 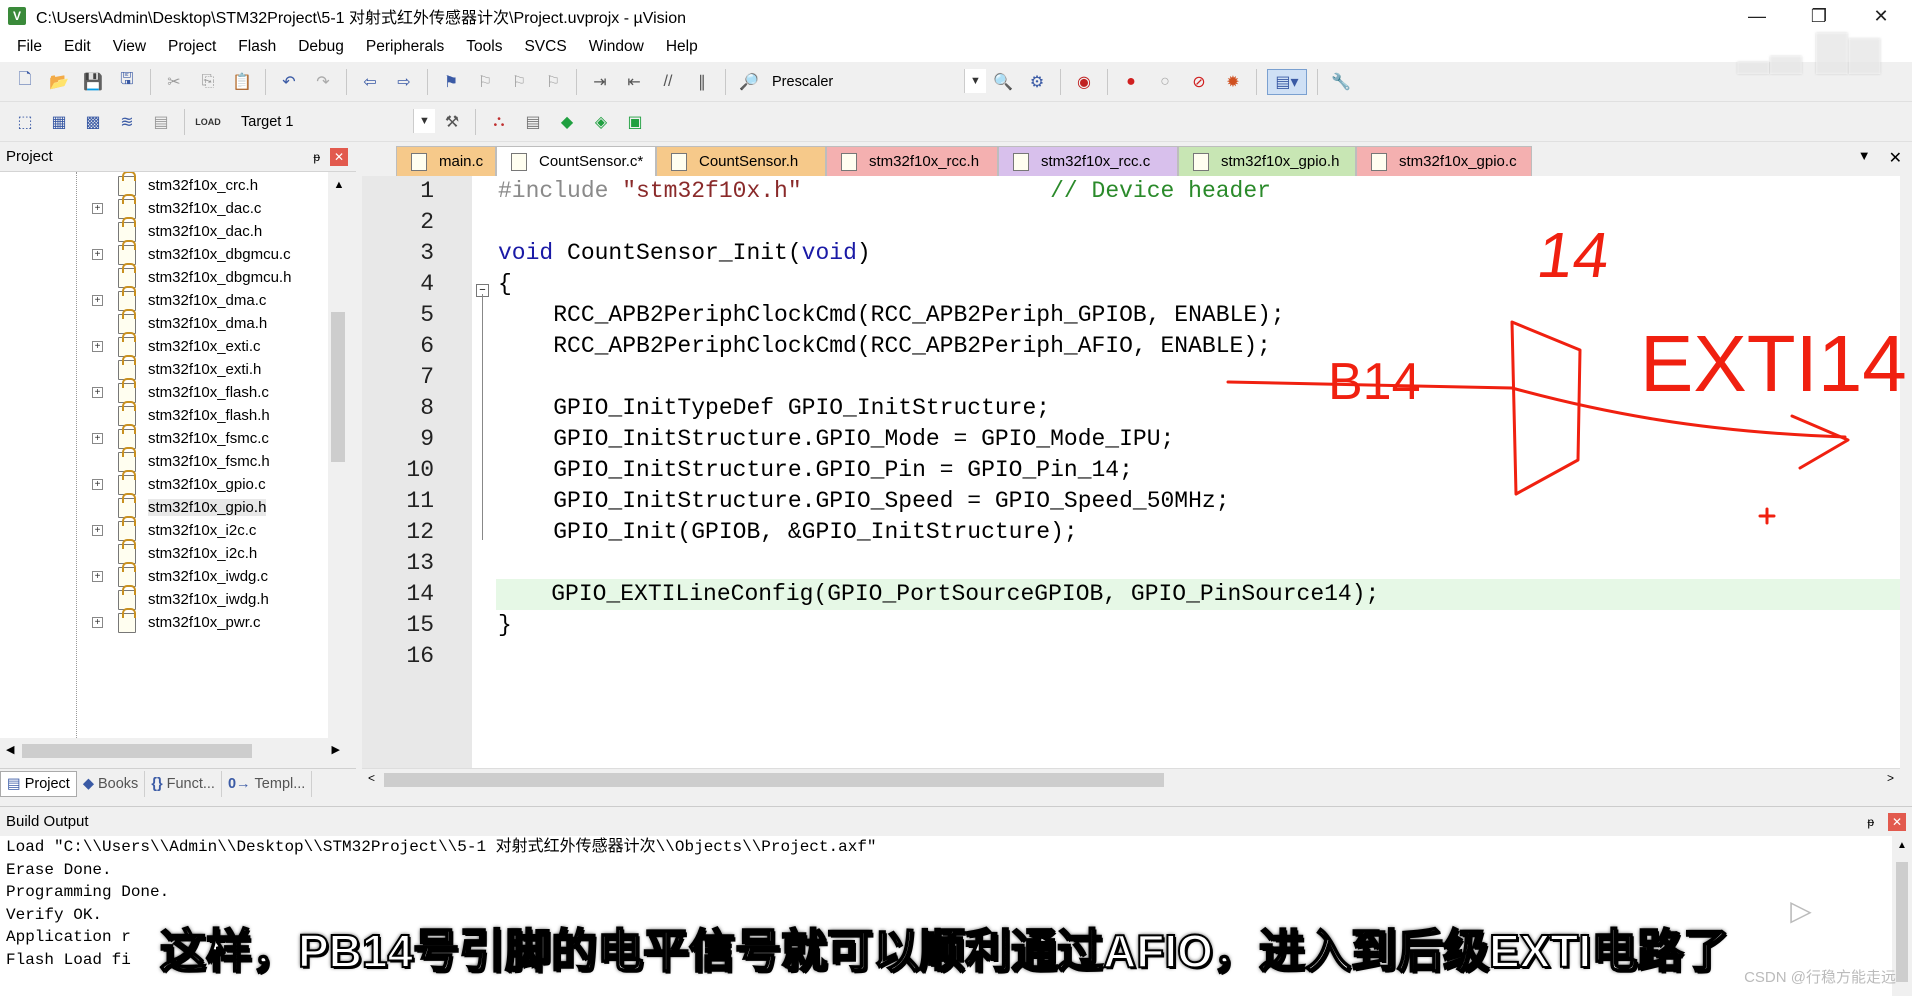 What do you see at coordinates (616, 47) in the screenshot?
I see `menu-window: Window` at bounding box center [616, 47].